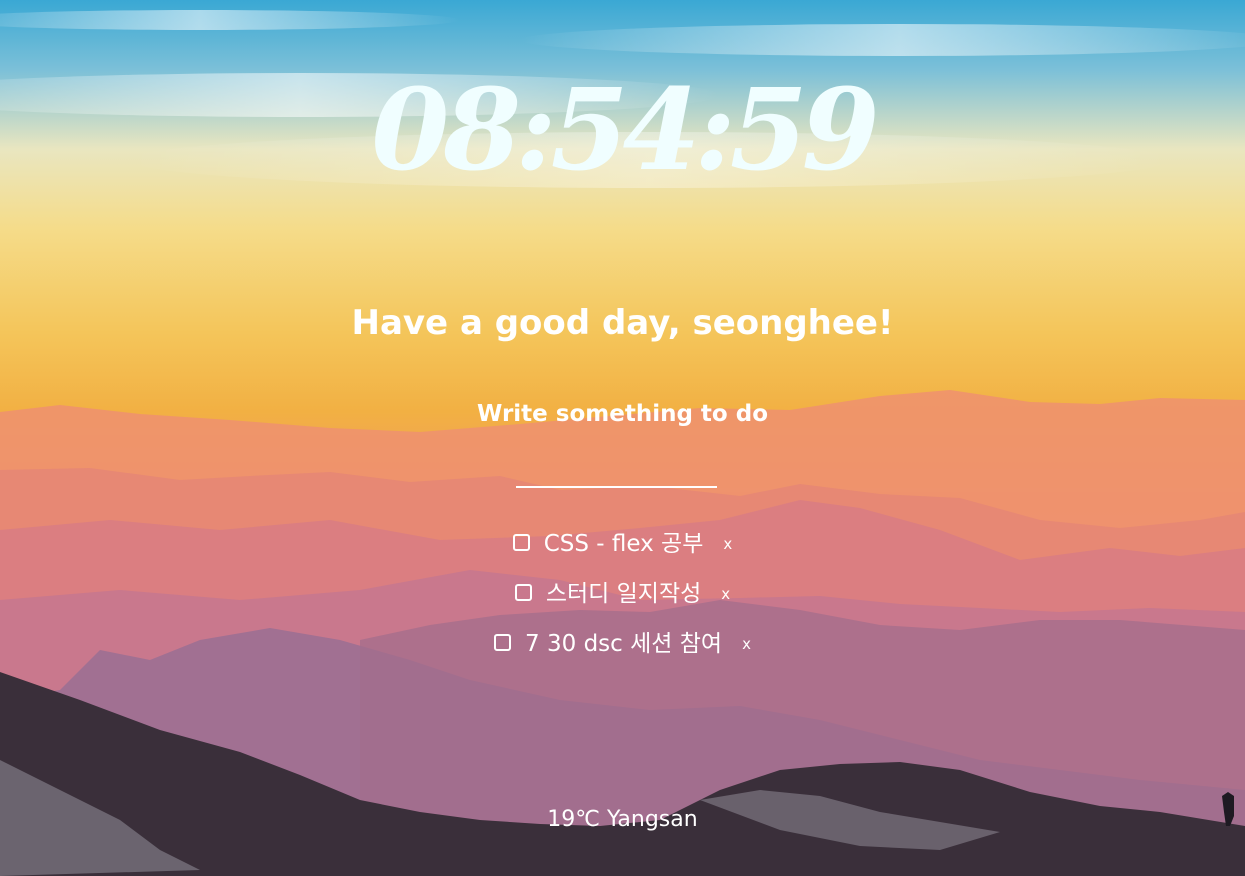 The height and width of the screenshot is (876, 1245). I want to click on clock: 08:54:59, so click(625, 130).